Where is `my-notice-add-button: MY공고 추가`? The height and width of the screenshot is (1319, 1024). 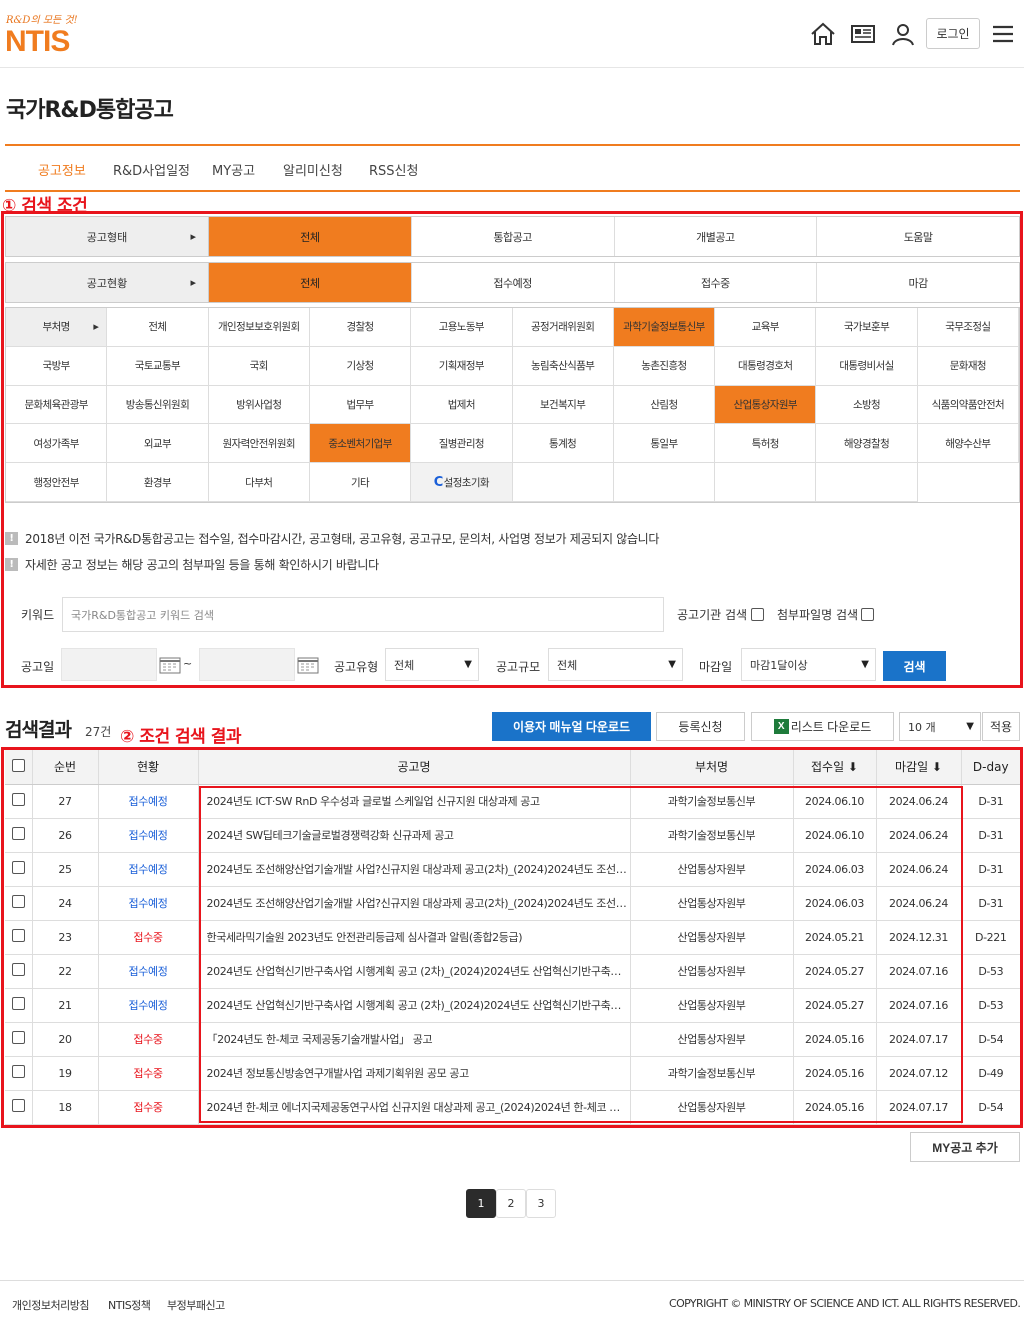 my-notice-add-button: MY공고 추가 is located at coordinates (965, 1147).